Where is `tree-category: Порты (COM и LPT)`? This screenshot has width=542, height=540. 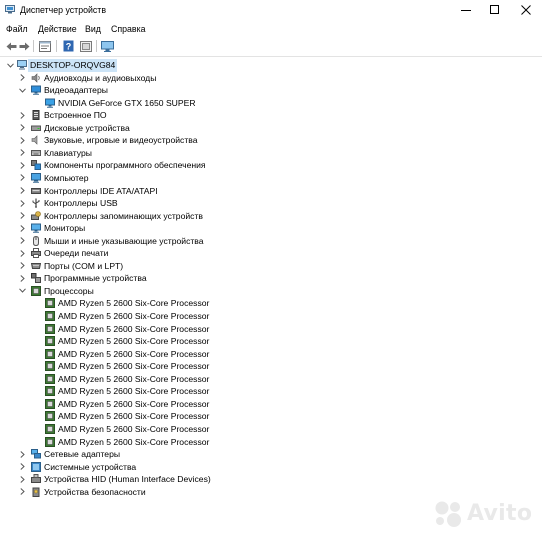 tree-category: Порты (COM и LPT) is located at coordinates (200, 266).